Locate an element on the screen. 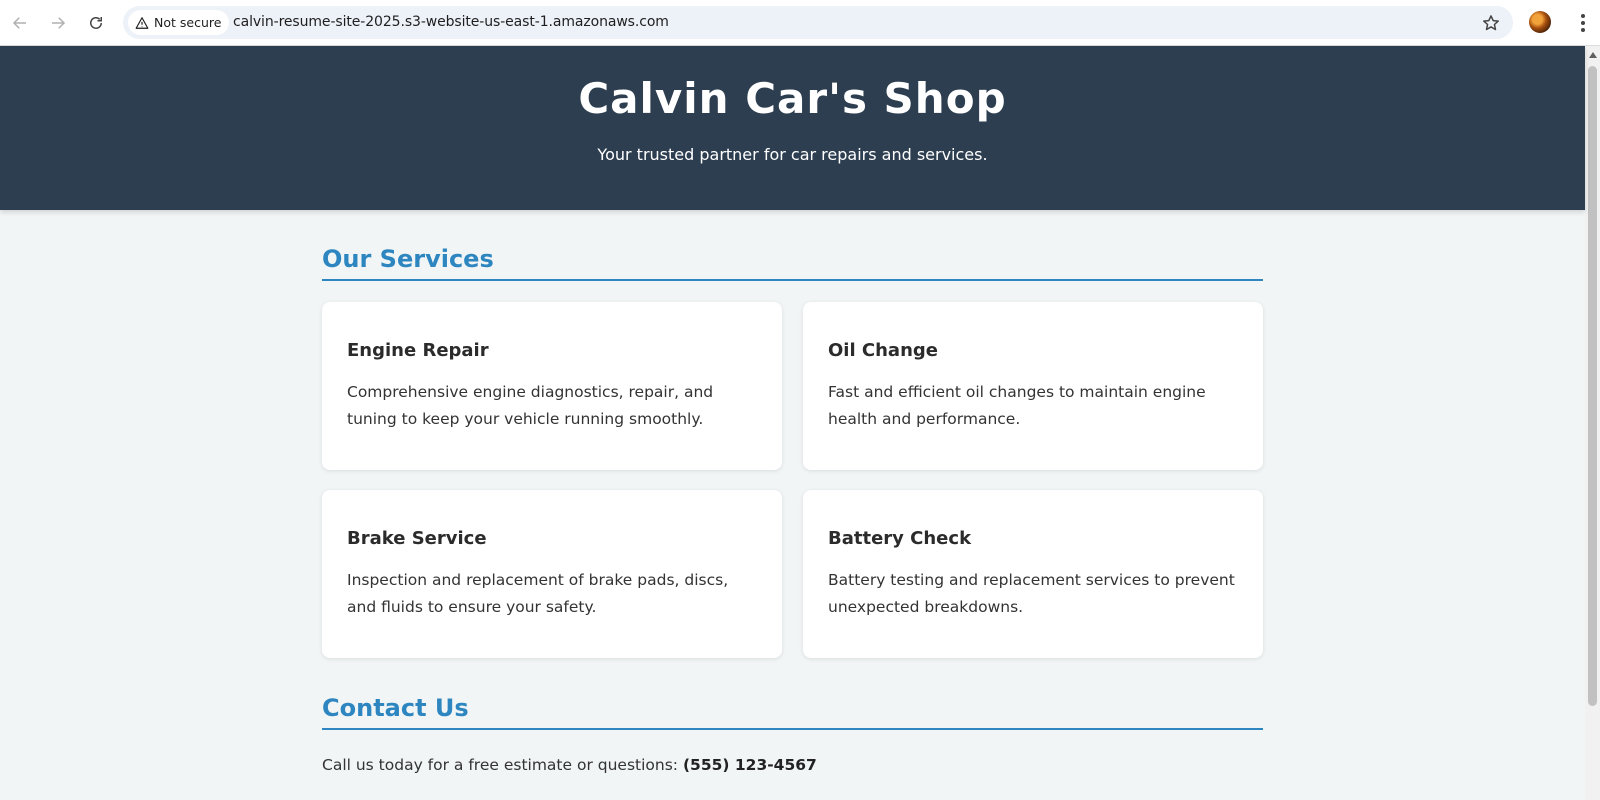 This screenshot has height=800, width=1600. page-scrollbar is located at coordinates (1592, 423).